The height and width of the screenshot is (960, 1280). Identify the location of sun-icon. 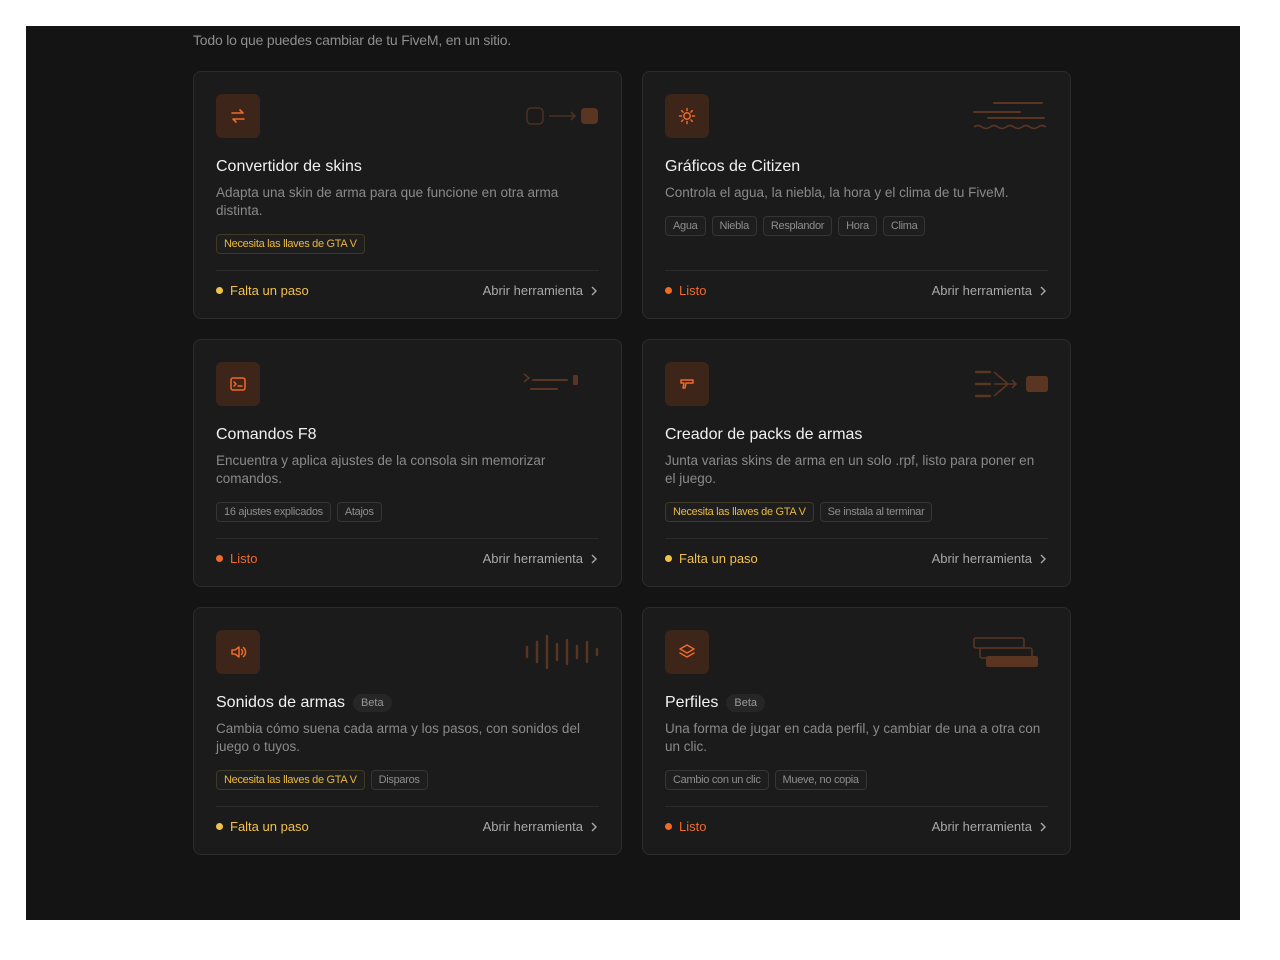
(687, 116).